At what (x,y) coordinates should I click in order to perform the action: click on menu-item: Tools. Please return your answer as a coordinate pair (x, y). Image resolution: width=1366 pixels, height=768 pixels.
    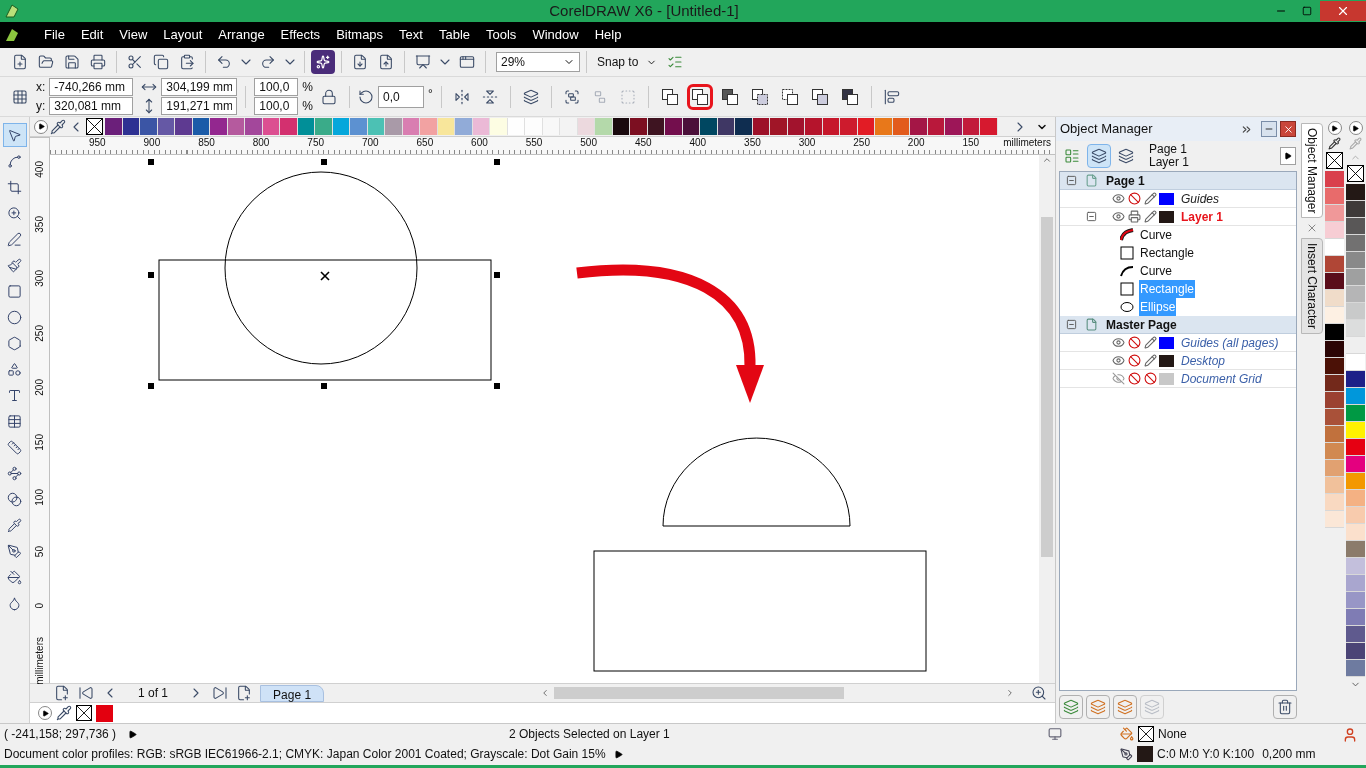
    Looking at the image, I should click on (501, 35).